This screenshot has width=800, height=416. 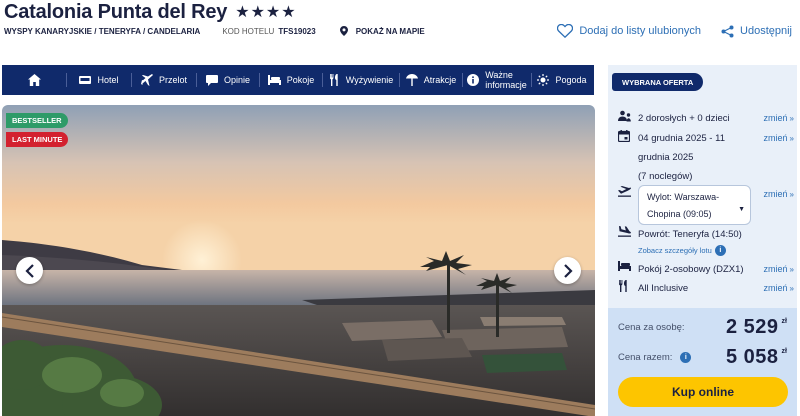 I want to click on hotel-code-label: KOD HOTELU, so click(x=248, y=31).